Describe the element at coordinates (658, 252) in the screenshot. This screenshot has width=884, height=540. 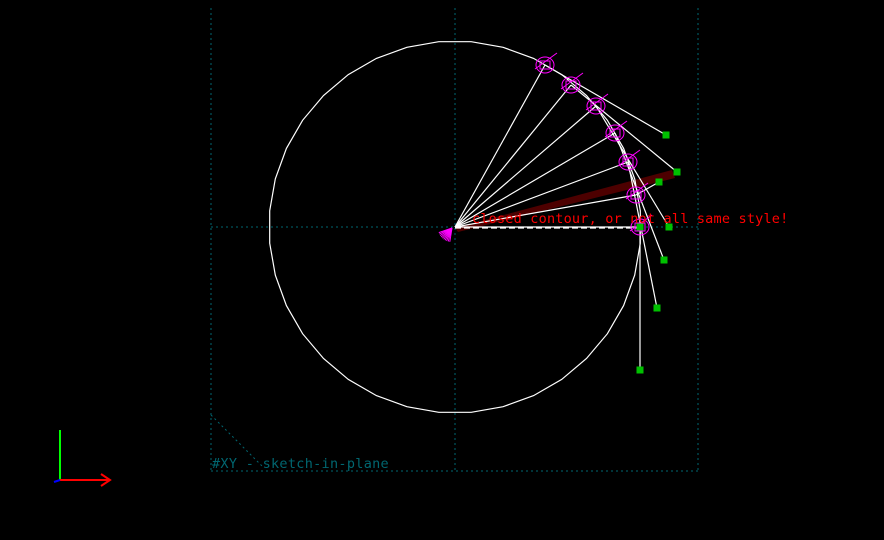
I see `endpoint-points` at that location.